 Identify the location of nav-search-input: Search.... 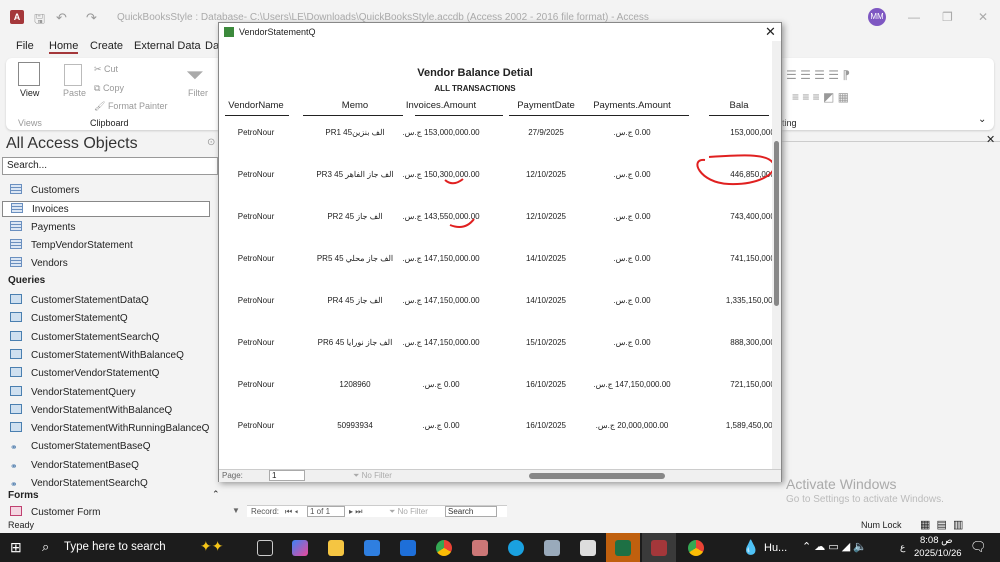
(110, 166).